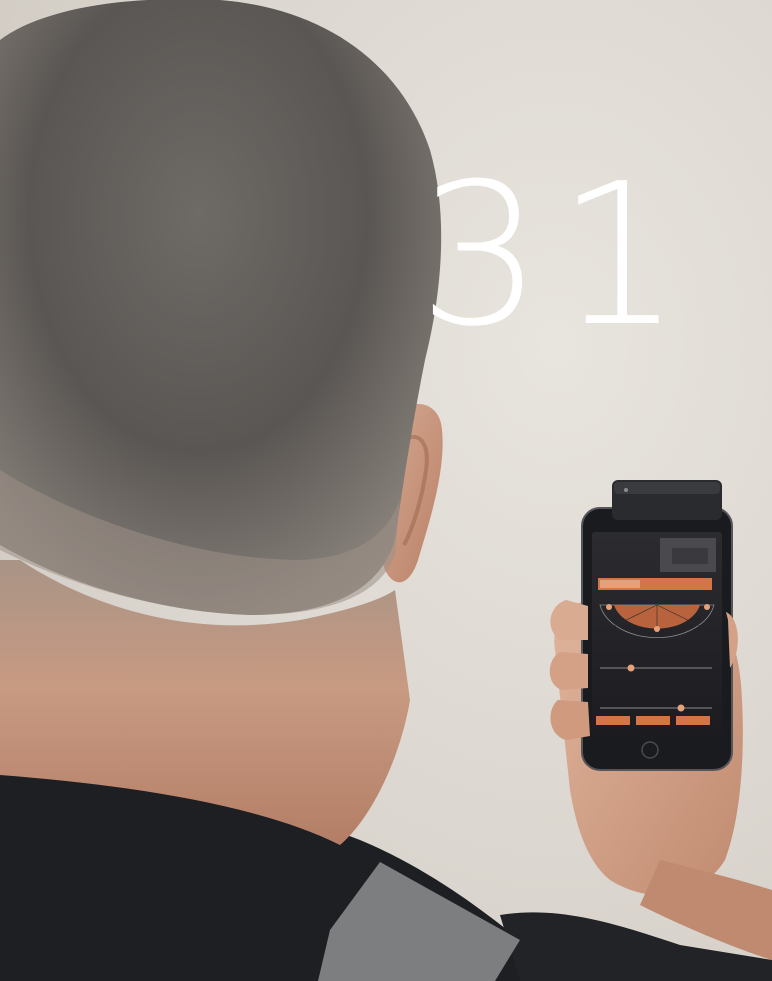 The image size is (772, 981). I want to click on page-number: 31, so click(557, 256).